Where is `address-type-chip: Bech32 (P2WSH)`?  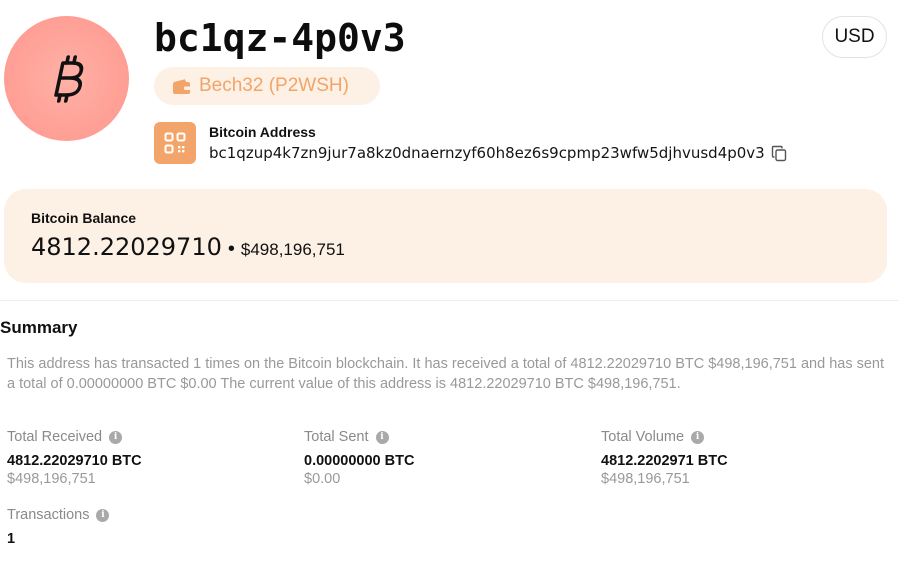 address-type-chip: Bech32 (P2WSH) is located at coordinates (267, 86).